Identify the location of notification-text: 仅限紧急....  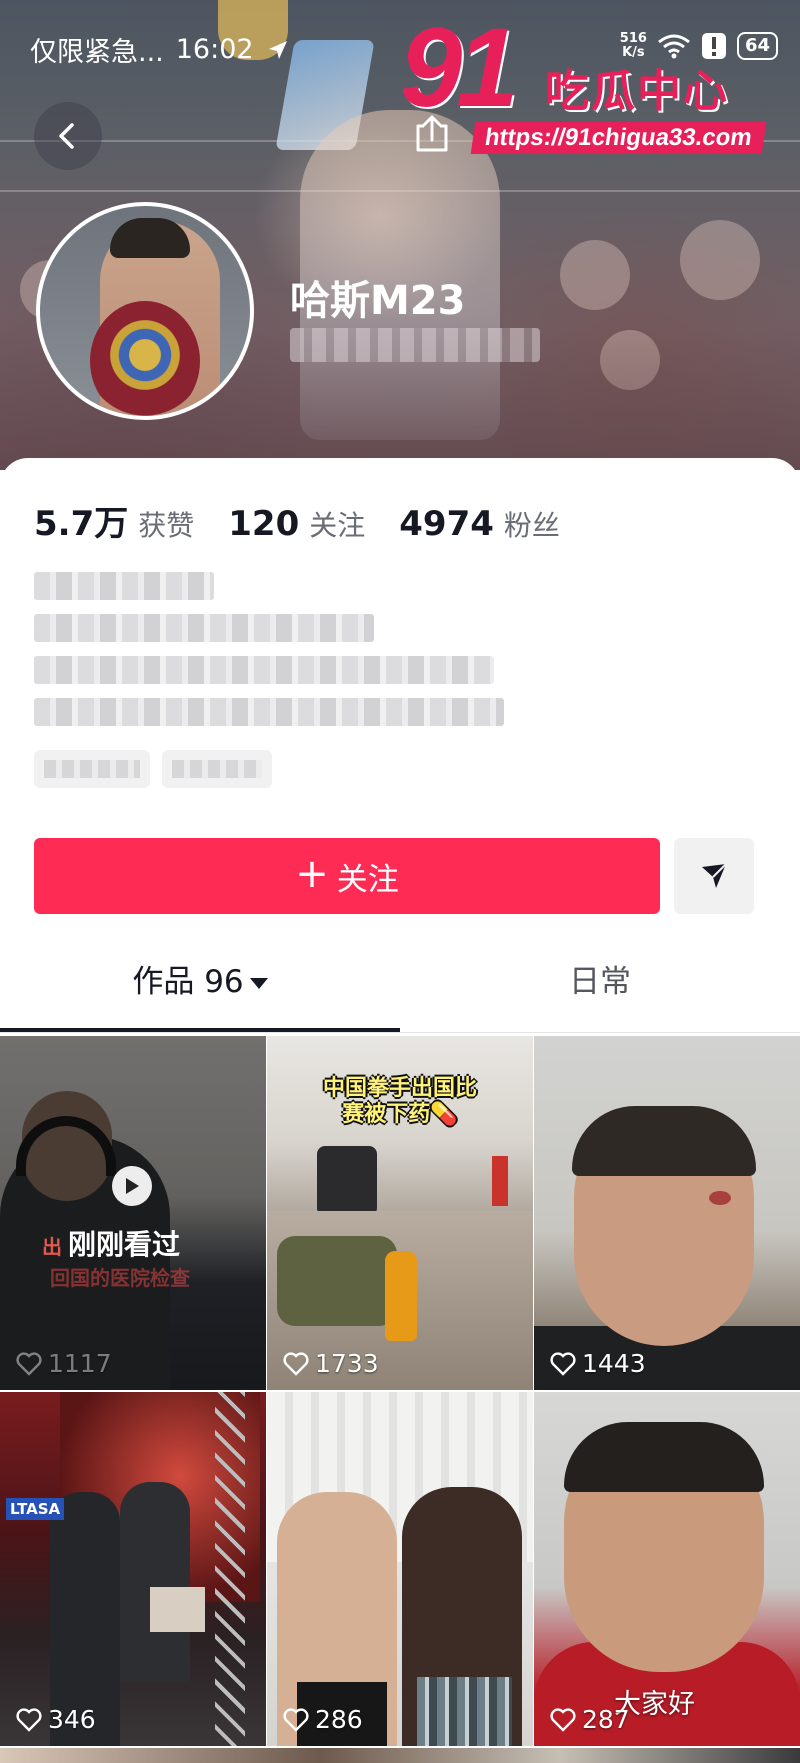
(97, 52).